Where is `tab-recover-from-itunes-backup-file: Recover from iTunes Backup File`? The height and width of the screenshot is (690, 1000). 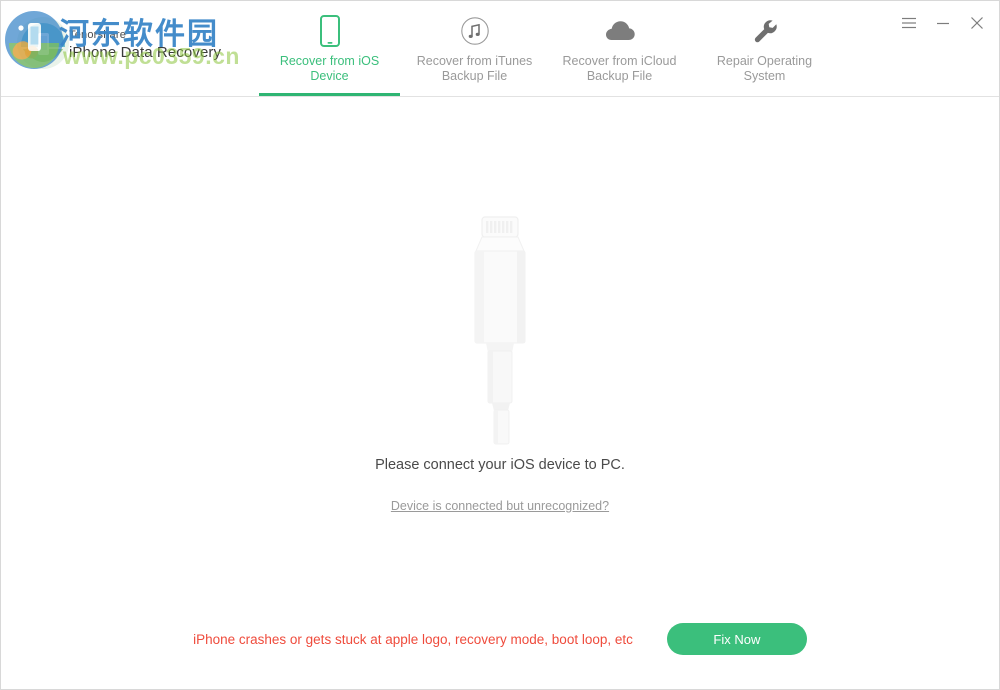 tab-recover-from-itunes-backup-file: Recover from iTunes Backup File is located at coordinates (474, 48).